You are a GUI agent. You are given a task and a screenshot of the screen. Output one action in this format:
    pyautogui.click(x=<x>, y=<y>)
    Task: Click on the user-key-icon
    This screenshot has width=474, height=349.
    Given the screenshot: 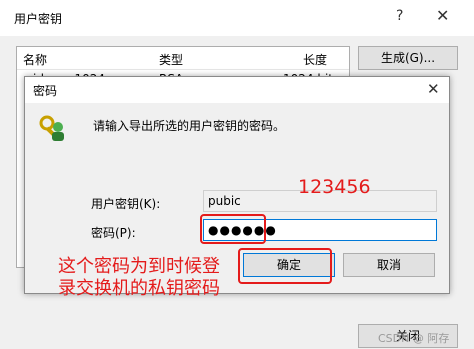 What is the action you would take?
    pyautogui.click(x=51, y=128)
    